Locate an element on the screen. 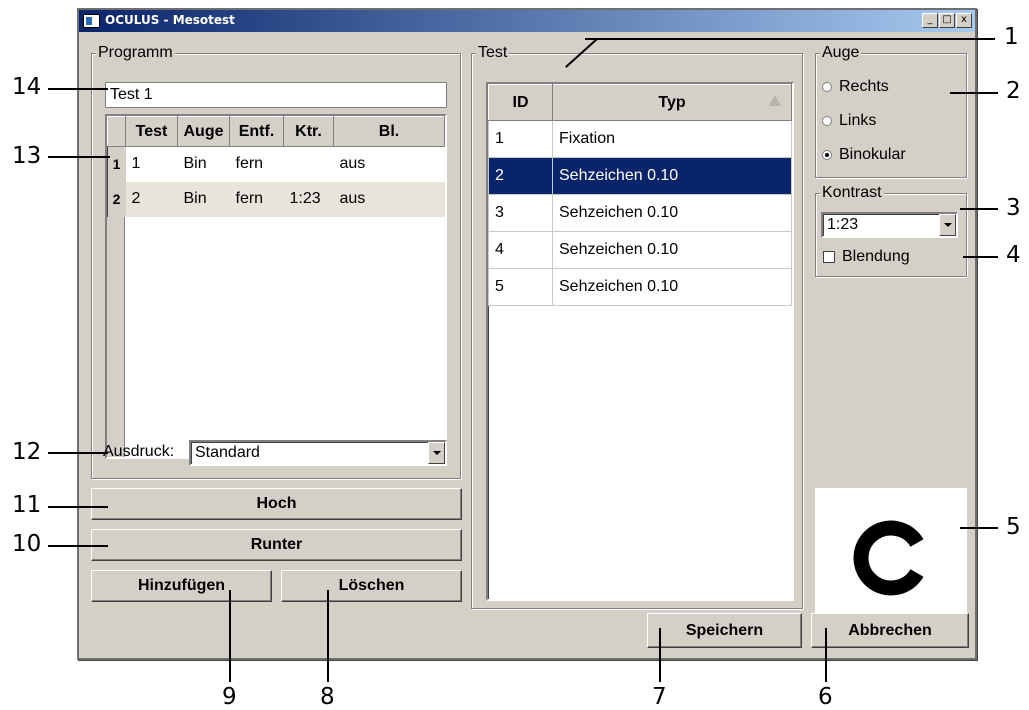 Image resolution: width=1029 pixels, height=710 pixels. blendung-checkbox: Blendung is located at coordinates (866, 257).